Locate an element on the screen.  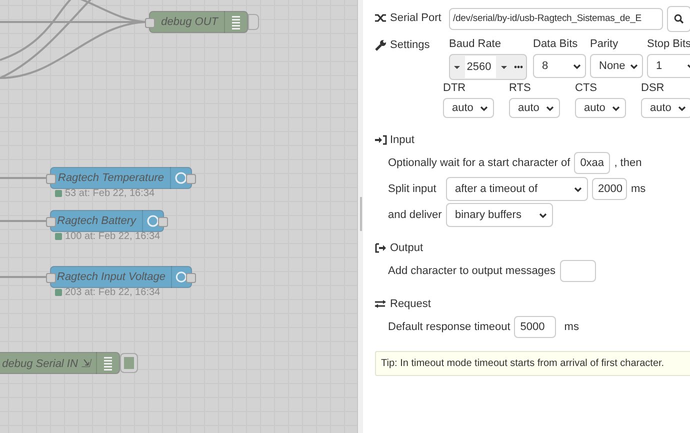
field-label: and deliver is located at coordinates (415, 215).